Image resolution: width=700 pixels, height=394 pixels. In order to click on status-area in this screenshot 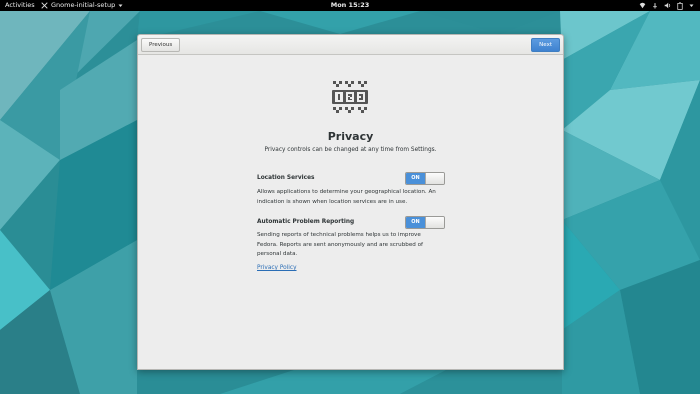, I will do `click(666, 5)`.